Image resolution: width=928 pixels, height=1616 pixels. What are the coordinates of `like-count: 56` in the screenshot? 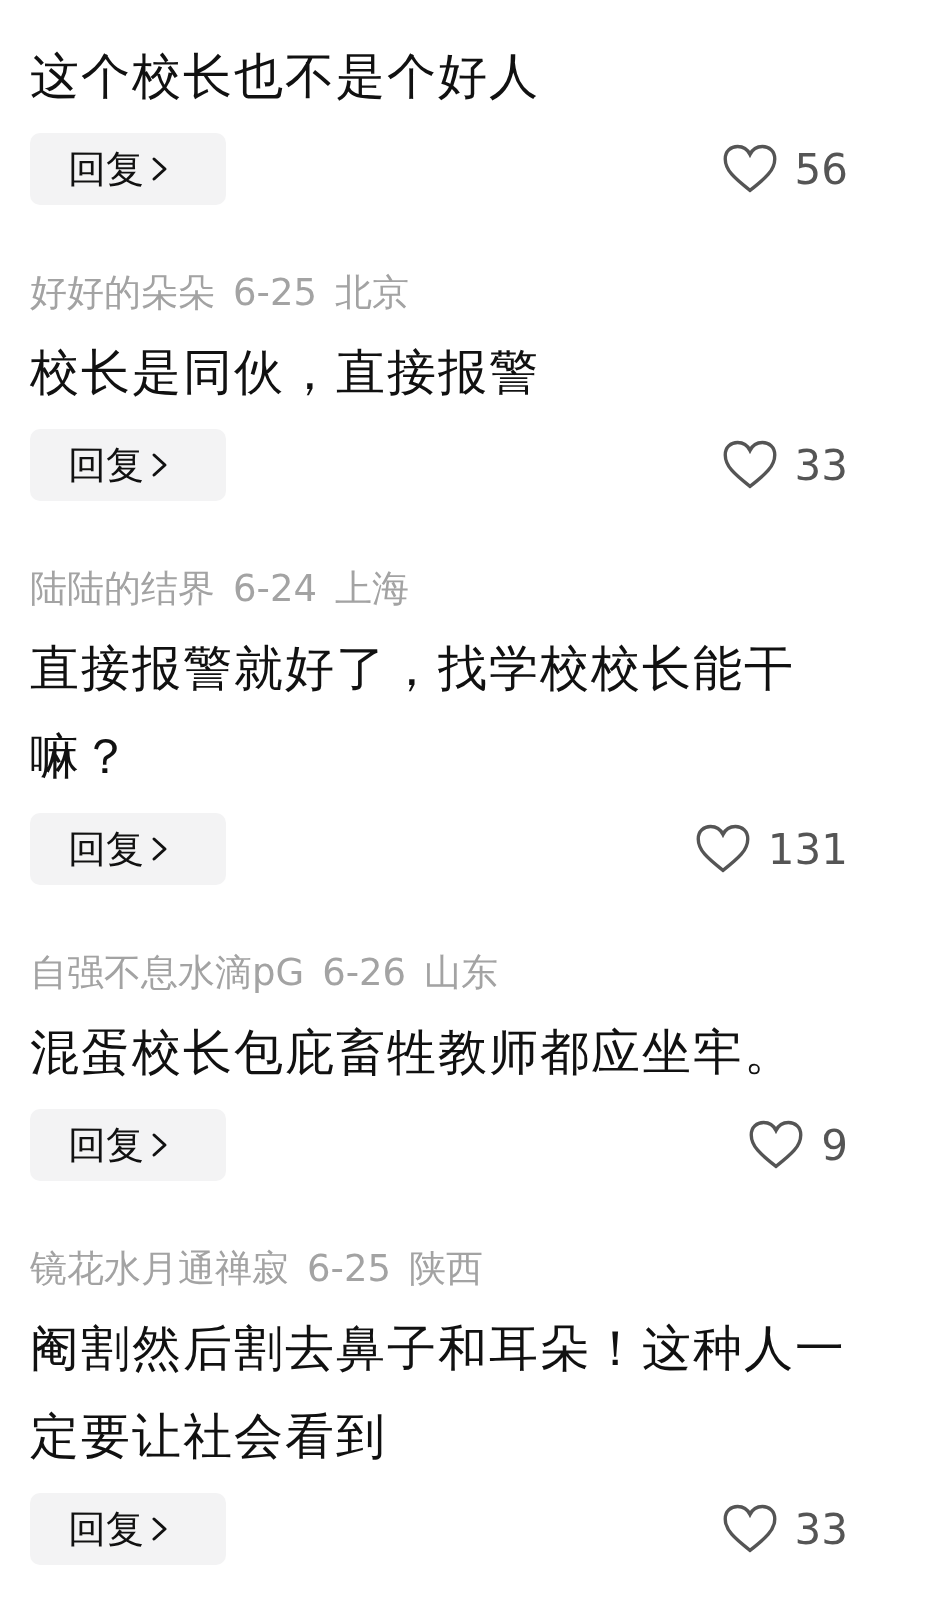 It's located at (821, 169).